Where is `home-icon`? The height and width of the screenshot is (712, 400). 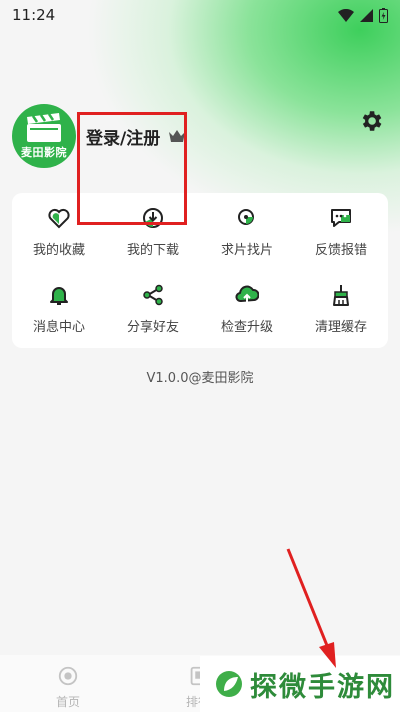 home-icon is located at coordinates (68, 676).